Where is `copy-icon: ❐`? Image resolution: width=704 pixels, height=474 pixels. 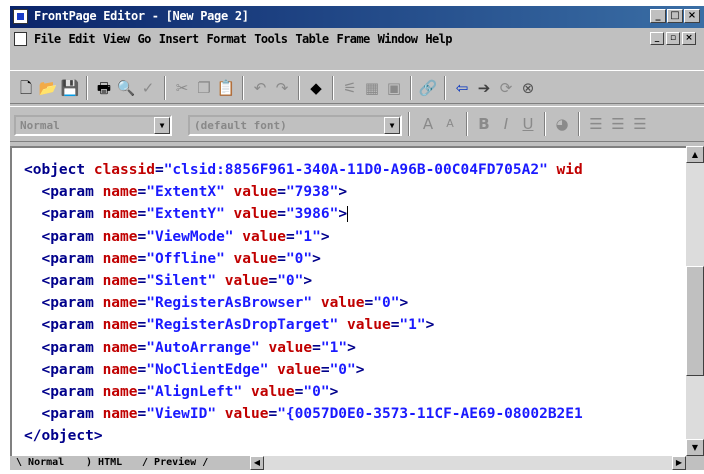 copy-icon: ❐ is located at coordinates (204, 88).